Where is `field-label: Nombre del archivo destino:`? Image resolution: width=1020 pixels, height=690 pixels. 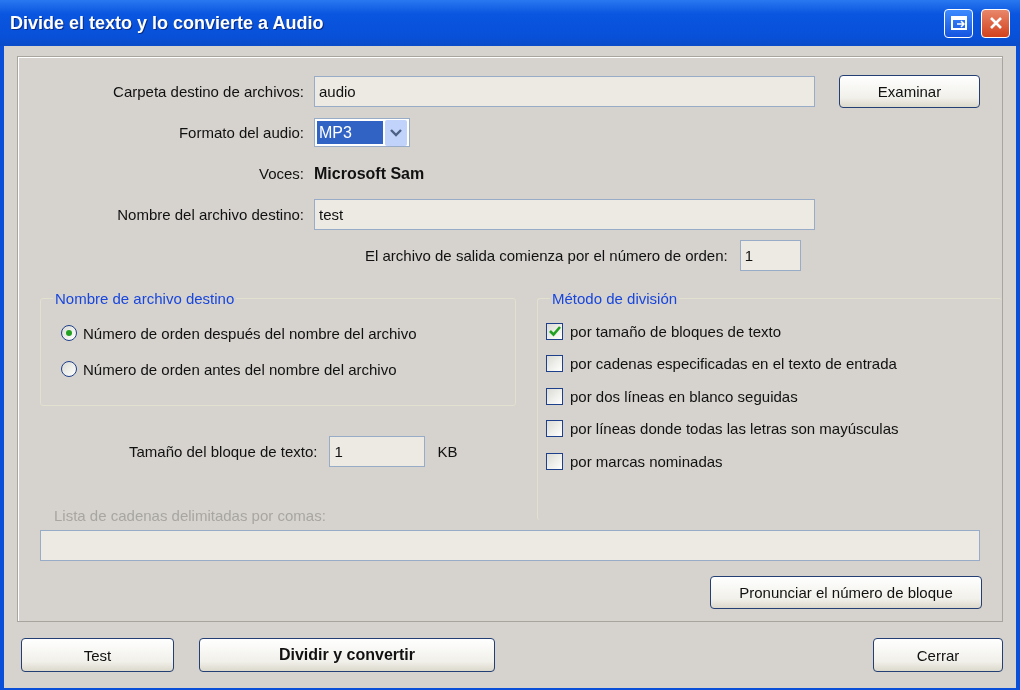 field-label: Nombre del archivo destino: is located at coordinates (210, 214).